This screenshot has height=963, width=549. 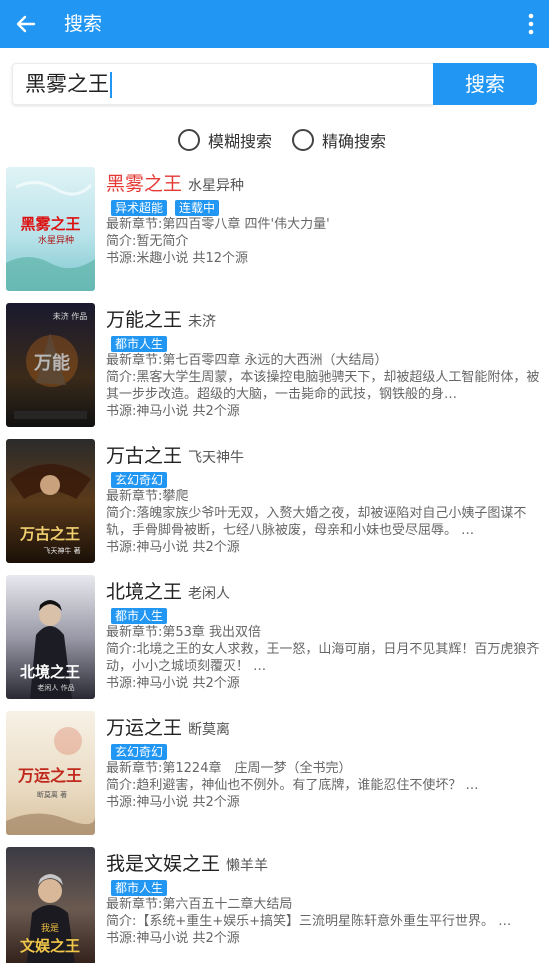 What do you see at coordinates (111, 85) in the screenshot?
I see `text-caret` at bounding box center [111, 85].